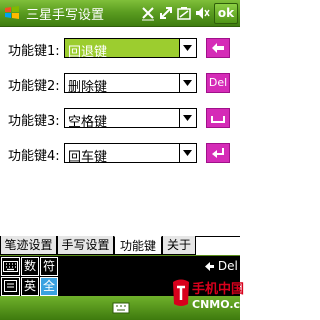 This screenshot has height=320, width=320. What do you see at coordinates (218, 289) in the screenshot?
I see `cnmo-brand: 手机中国` at bounding box center [218, 289].